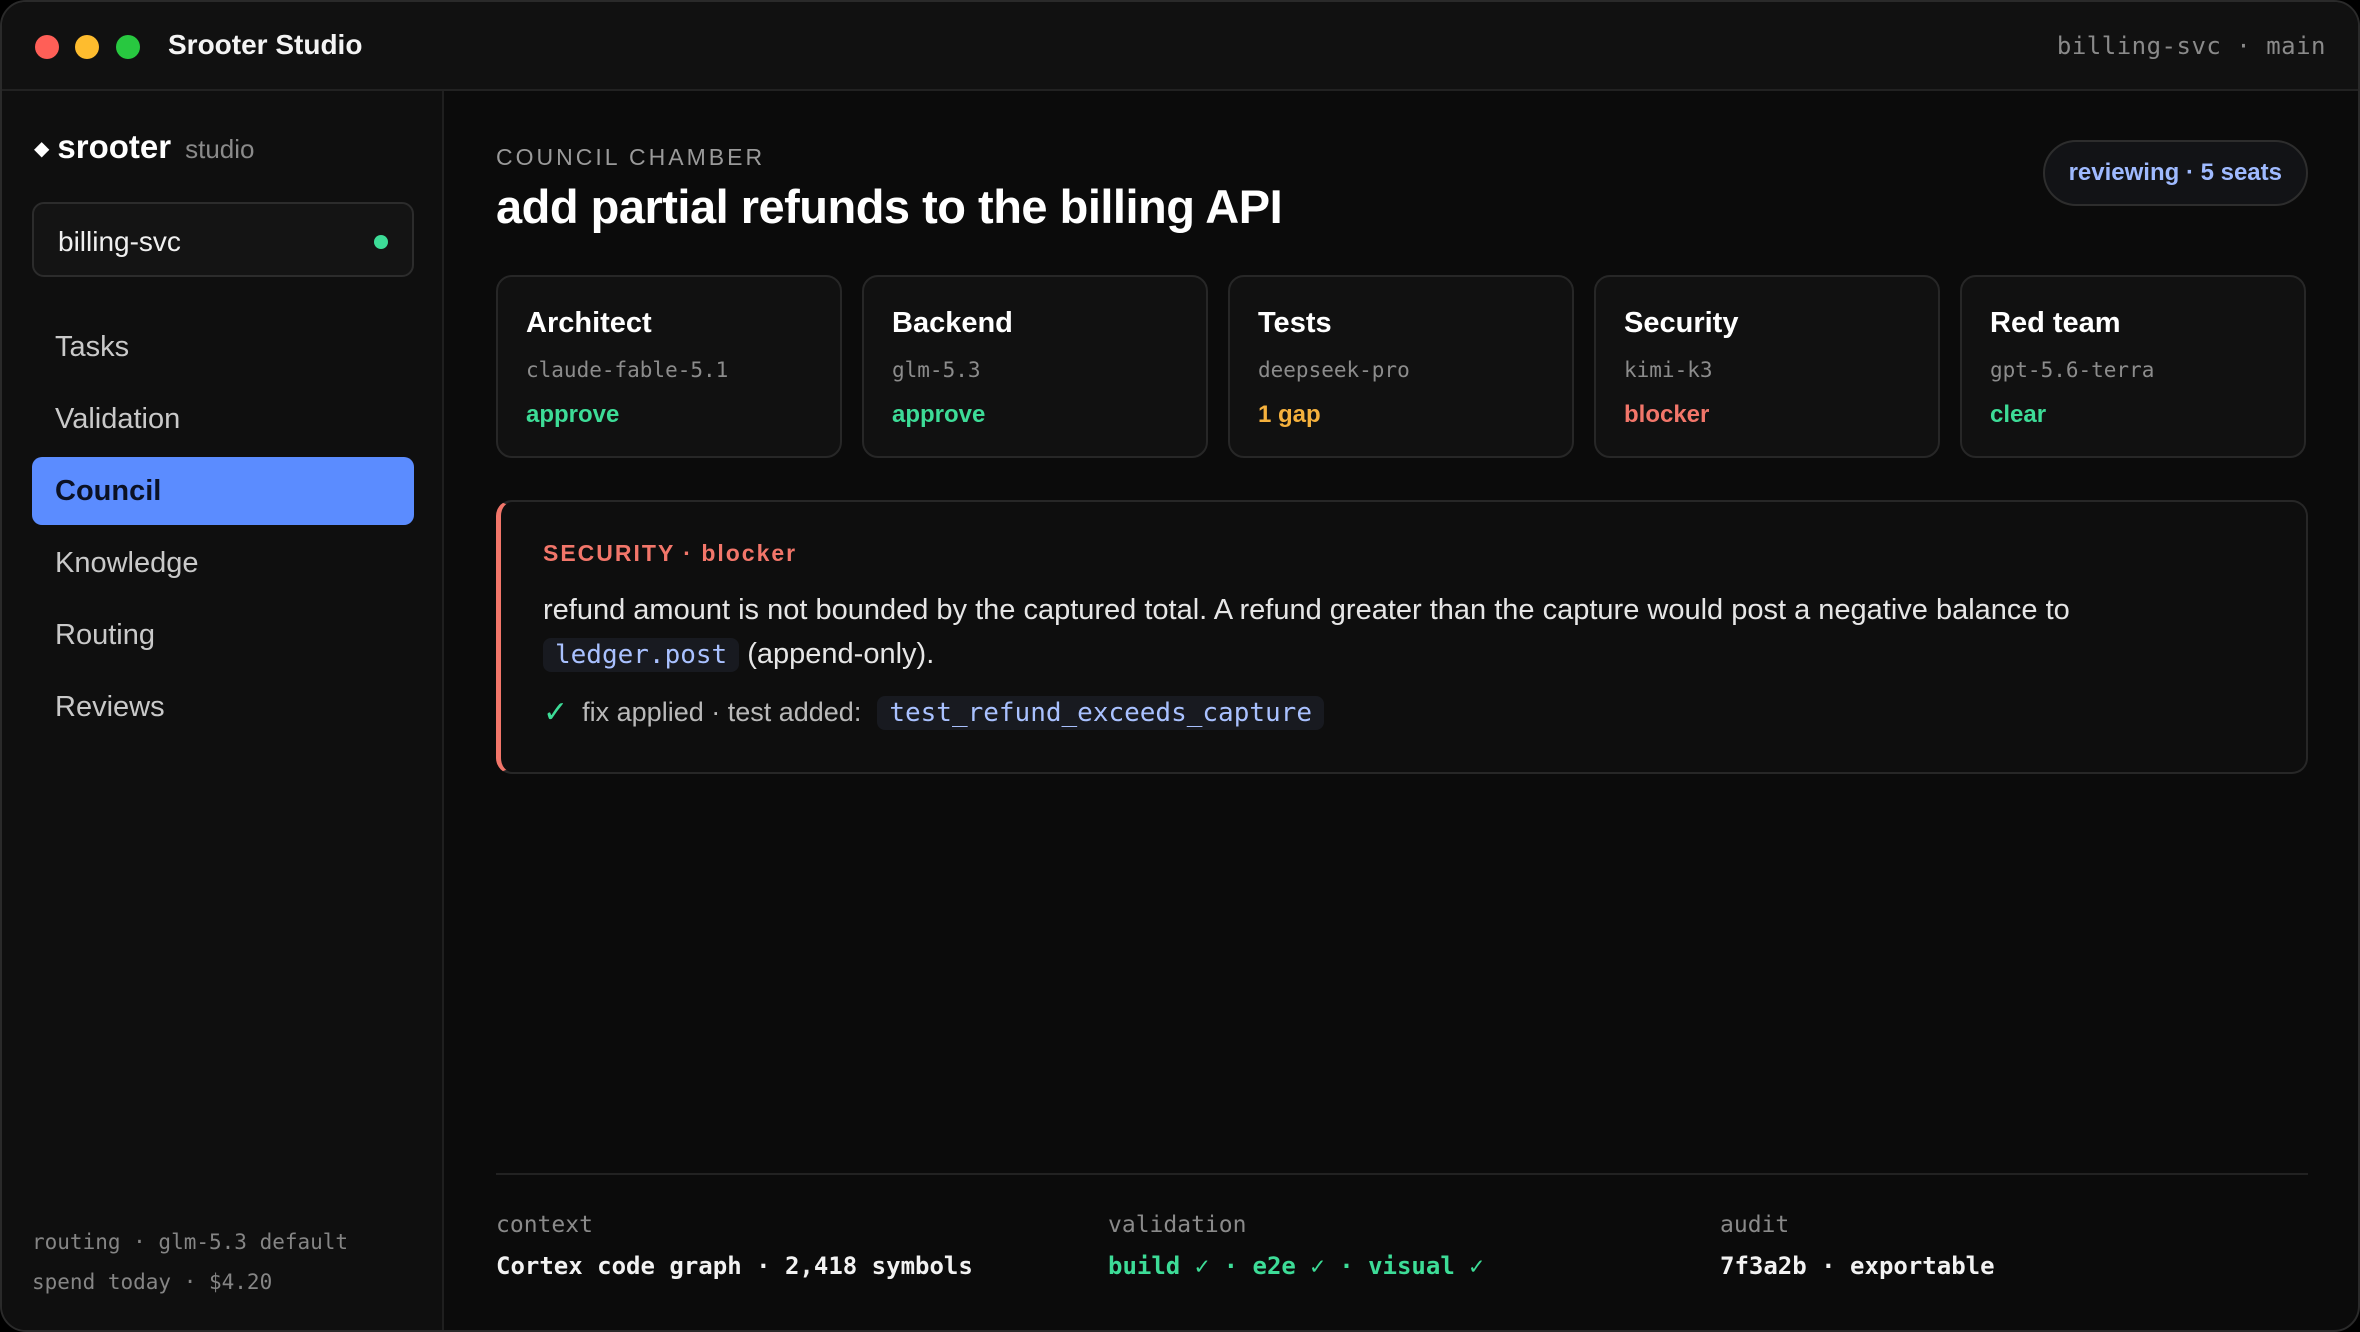  What do you see at coordinates (670, 553) in the screenshot?
I see `finding-header: SECURITY · blocker` at bounding box center [670, 553].